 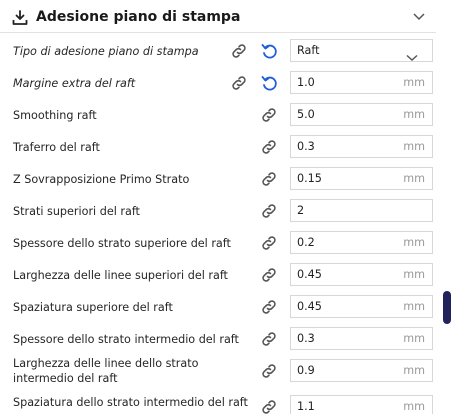 What do you see at coordinates (218, 118) in the screenshot?
I see `setting-row: Smoothing raft 5.0 mm` at bounding box center [218, 118].